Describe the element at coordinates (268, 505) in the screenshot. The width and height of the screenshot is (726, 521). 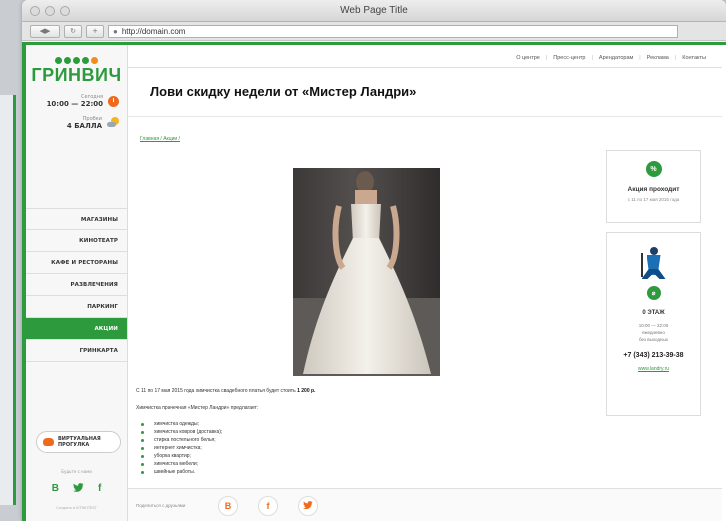
I see `share-facebook-button: f` at that location.